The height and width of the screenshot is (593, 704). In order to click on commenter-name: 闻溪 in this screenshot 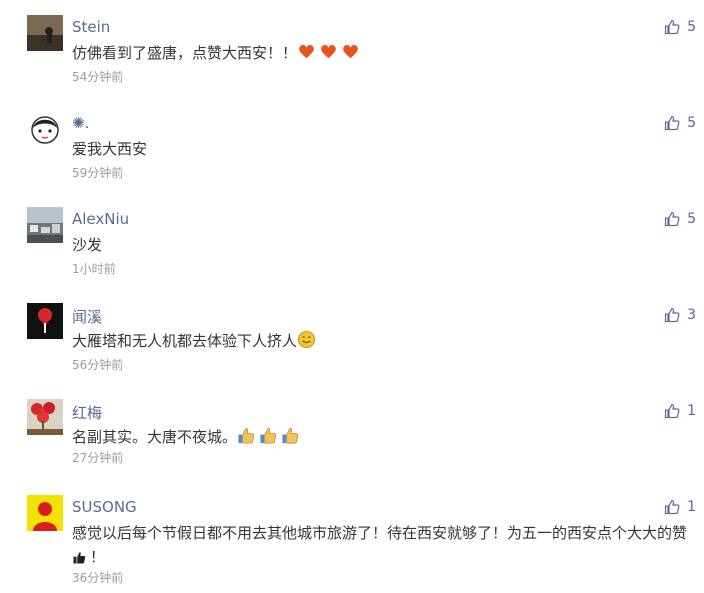, I will do `click(87, 316)`.